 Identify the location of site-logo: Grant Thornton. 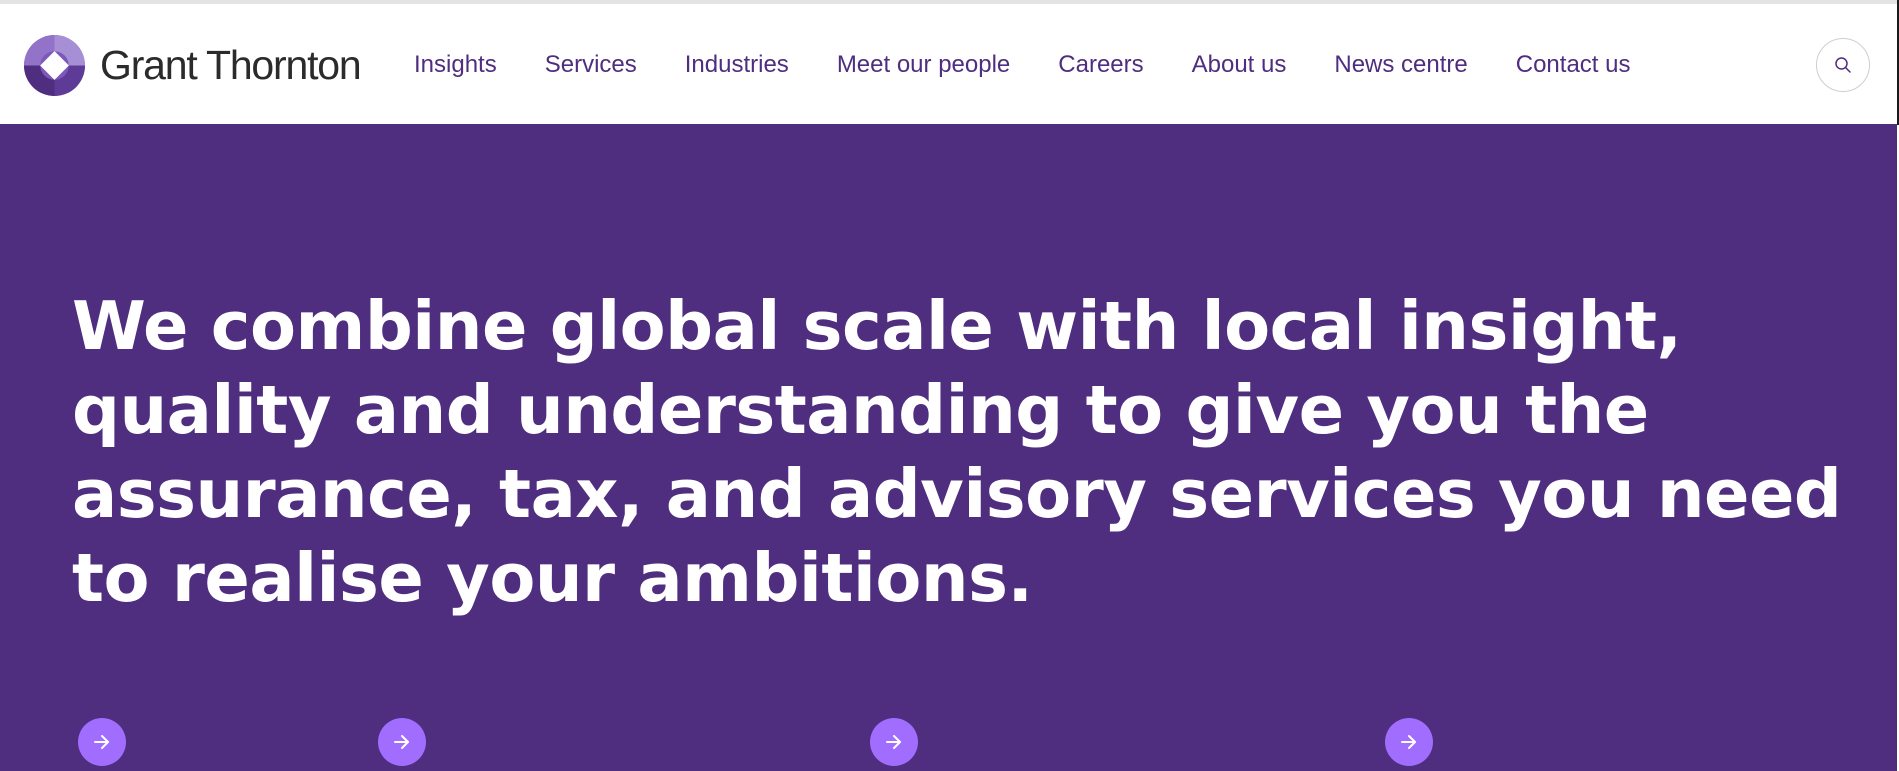
(193, 65).